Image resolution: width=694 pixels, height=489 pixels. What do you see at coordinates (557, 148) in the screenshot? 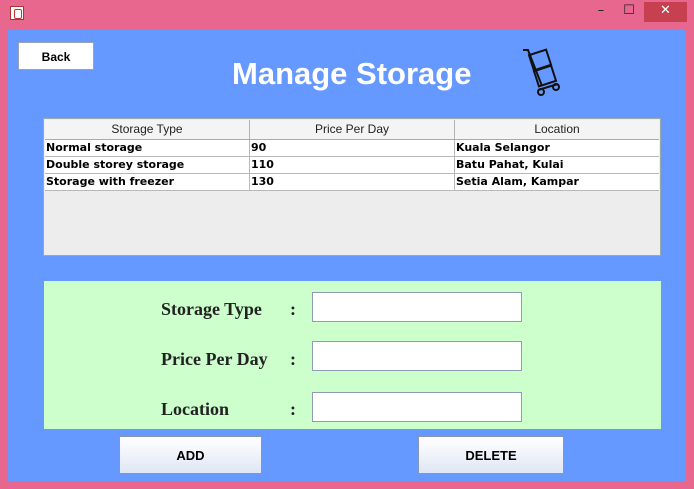
I see `cell-location: Kuala Selangor` at bounding box center [557, 148].